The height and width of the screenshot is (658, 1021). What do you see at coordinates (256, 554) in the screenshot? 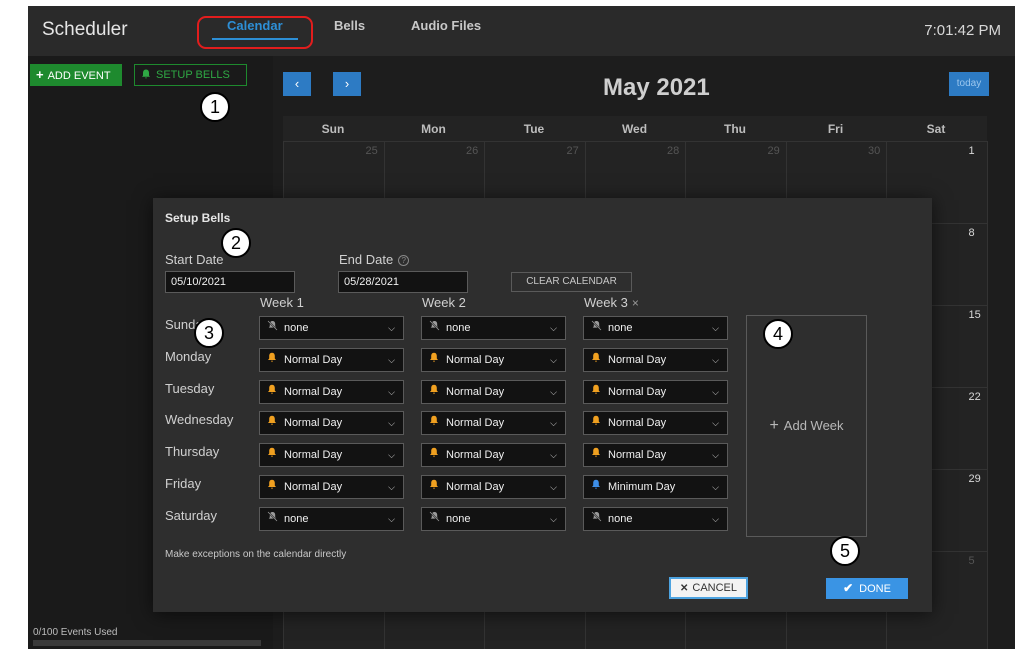
I see `exceptions-note: Make exceptions on the calendar directly` at bounding box center [256, 554].